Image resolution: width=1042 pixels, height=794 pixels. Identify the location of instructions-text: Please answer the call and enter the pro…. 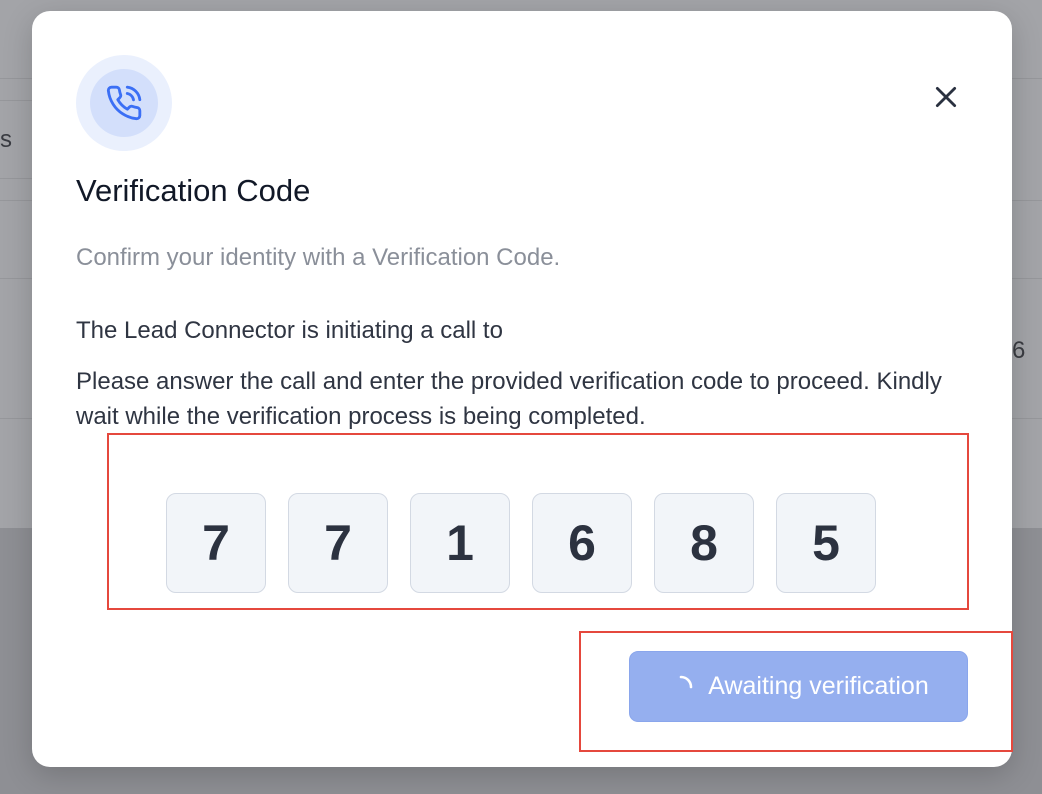
(509, 399).